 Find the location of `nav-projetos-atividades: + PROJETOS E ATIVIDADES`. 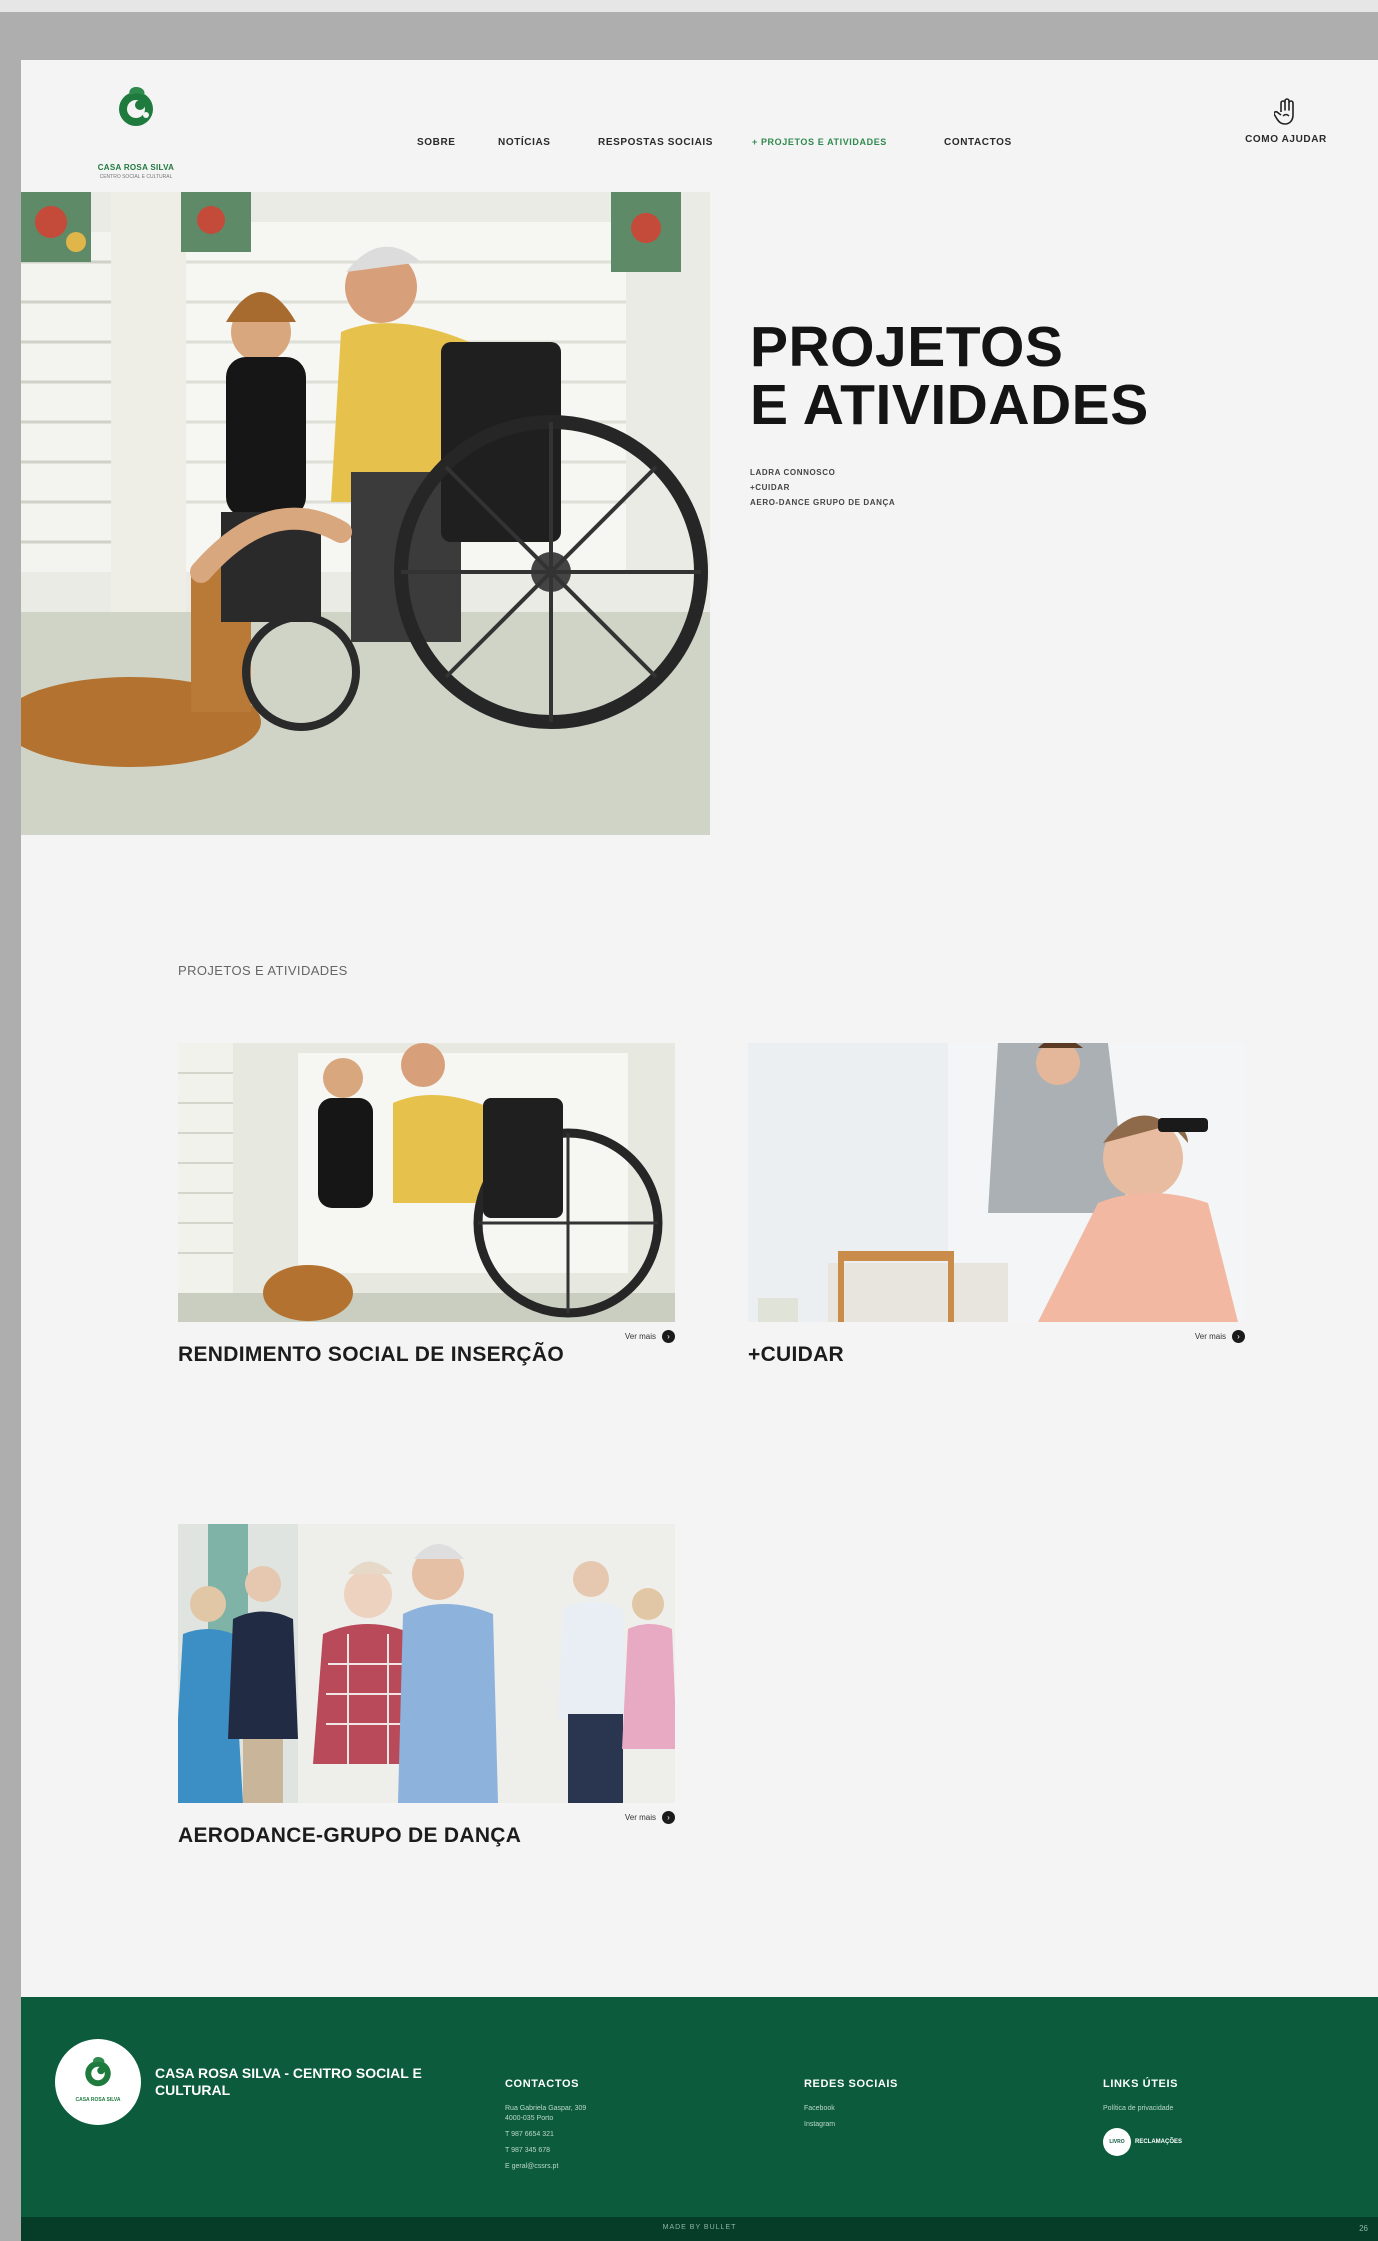

nav-projetos-atividades: + PROJETOS E ATIVIDADES is located at coordinates (819, 142).